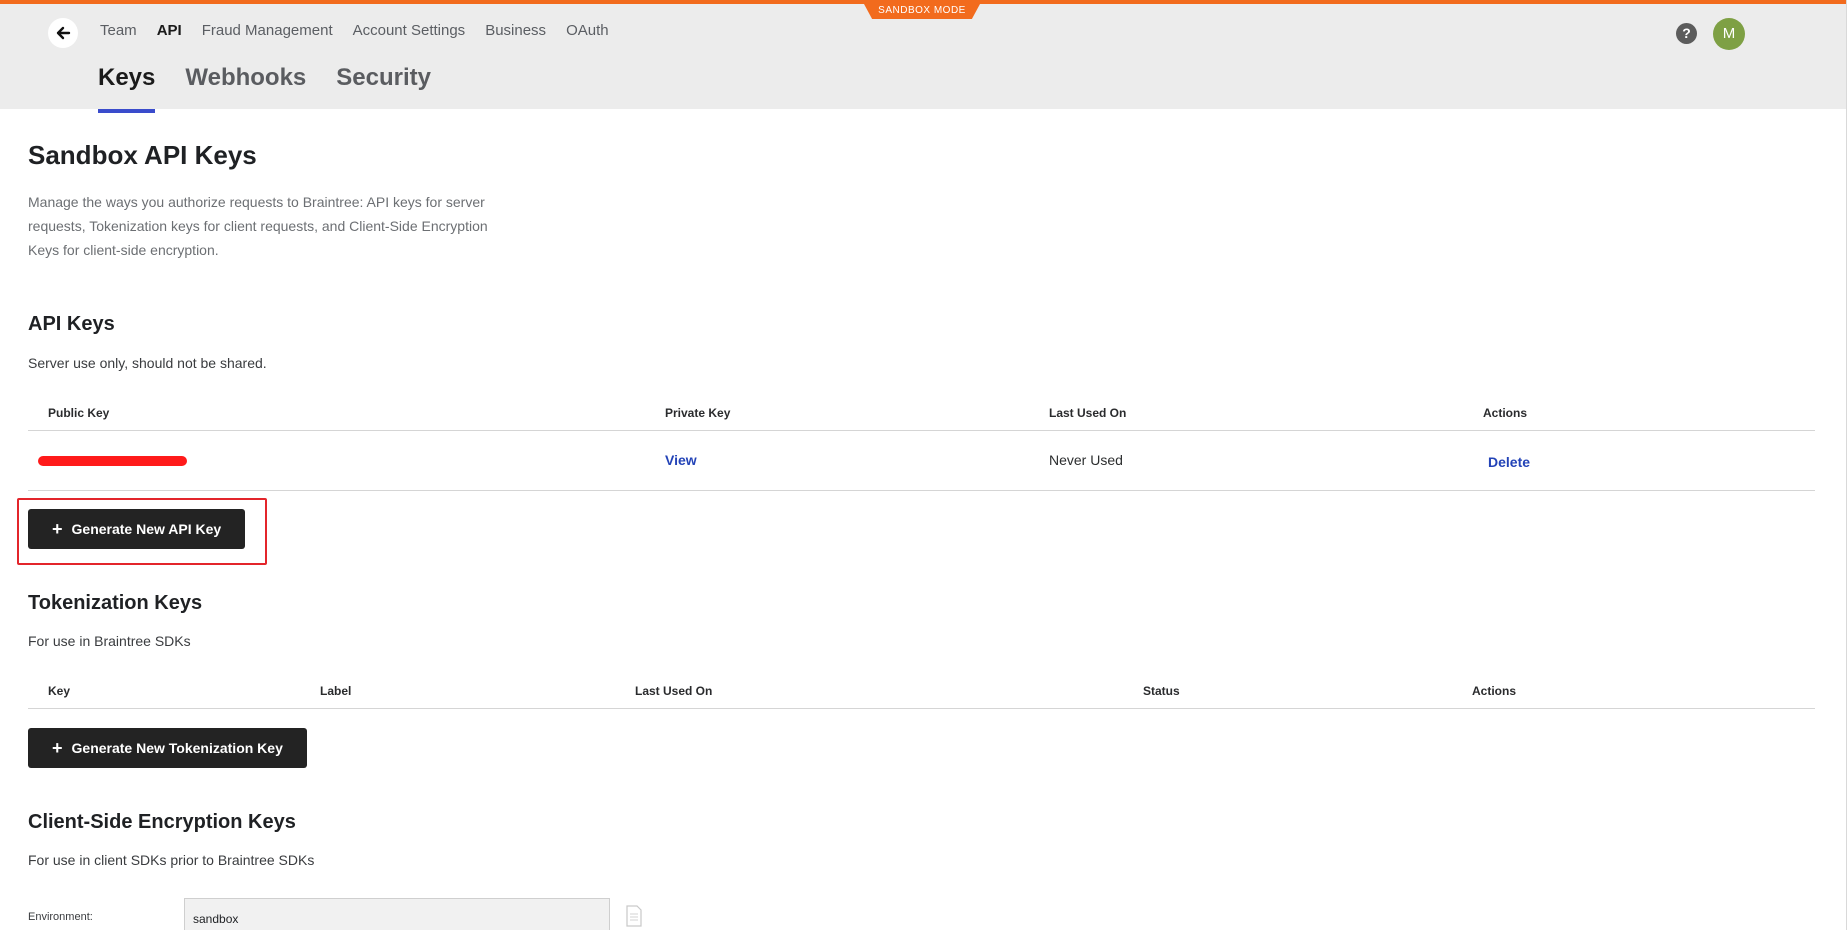  What do you see at coordinates (1686, 33) in the screenshot?
I see `help-icon: ?` at bounding box center [1686, 33].